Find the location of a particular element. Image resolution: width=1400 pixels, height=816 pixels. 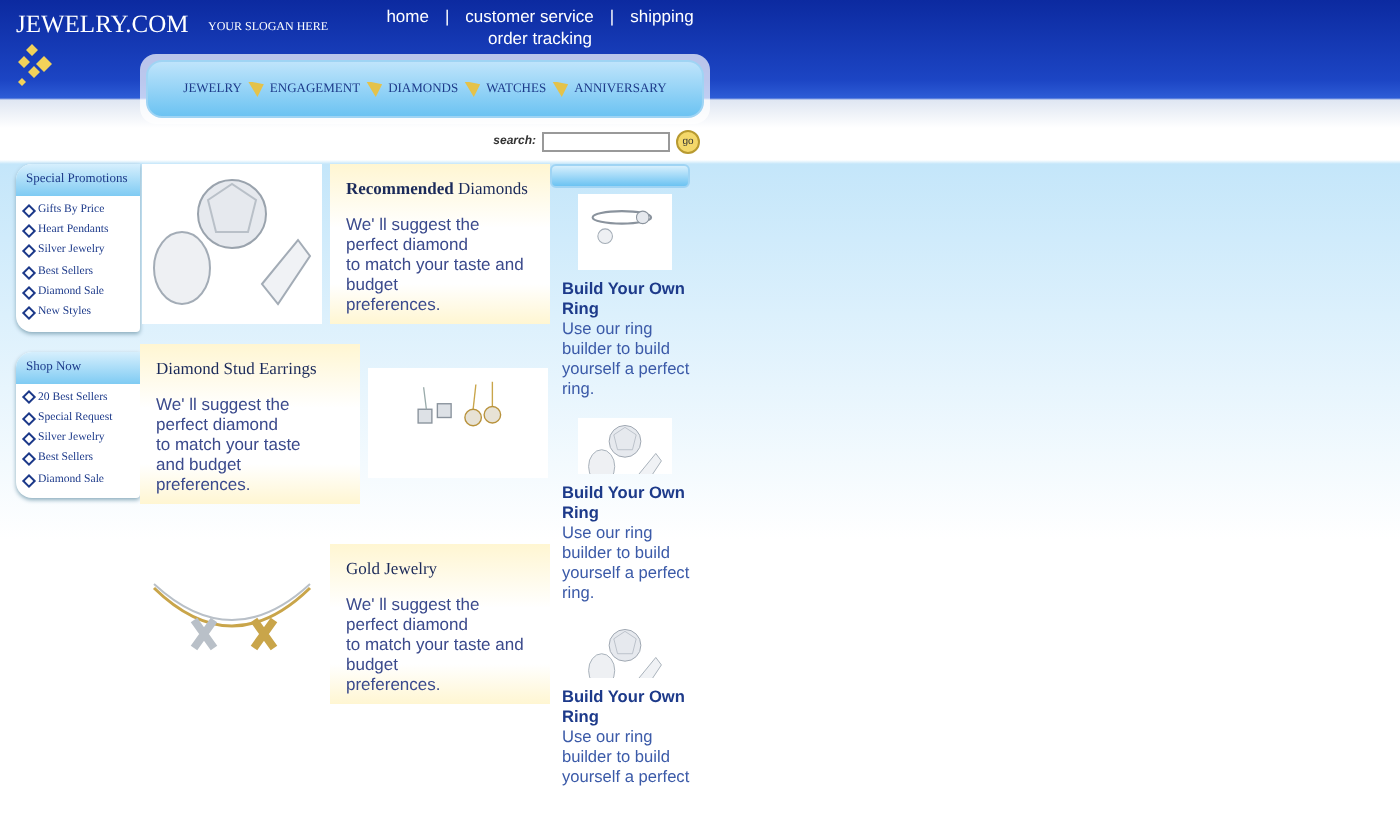

diamonds-logo-icon is located at coordinates (36, 66).